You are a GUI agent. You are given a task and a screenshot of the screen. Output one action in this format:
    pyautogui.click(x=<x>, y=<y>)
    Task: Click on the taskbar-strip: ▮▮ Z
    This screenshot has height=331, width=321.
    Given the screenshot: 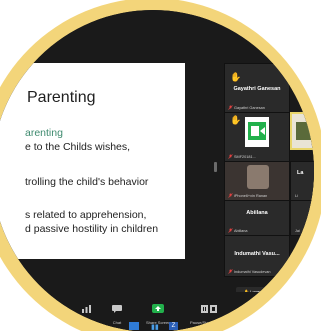 What is the action you would take?
    pyautogui.click(x=159, y=326)
    